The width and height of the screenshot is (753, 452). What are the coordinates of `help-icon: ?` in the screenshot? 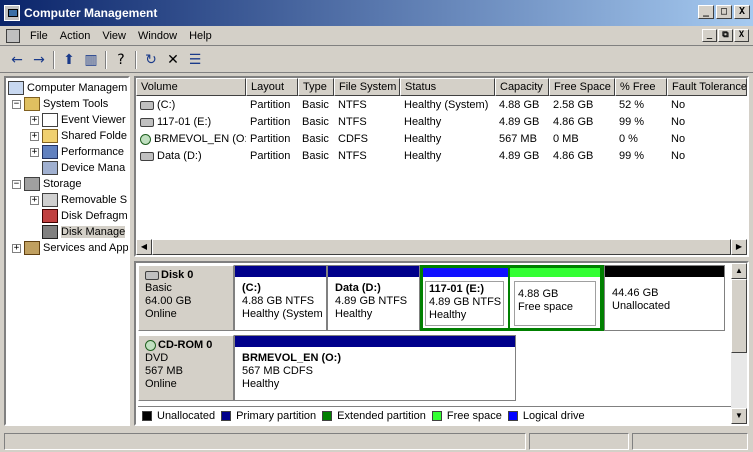 It's located at (121, 60).